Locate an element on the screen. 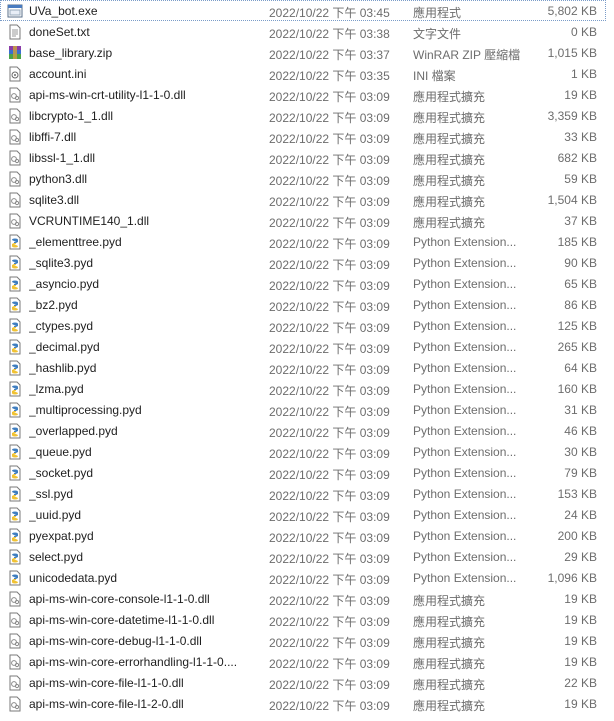  file-name: UVa_bot.exe is located at coordinates (63, 11).